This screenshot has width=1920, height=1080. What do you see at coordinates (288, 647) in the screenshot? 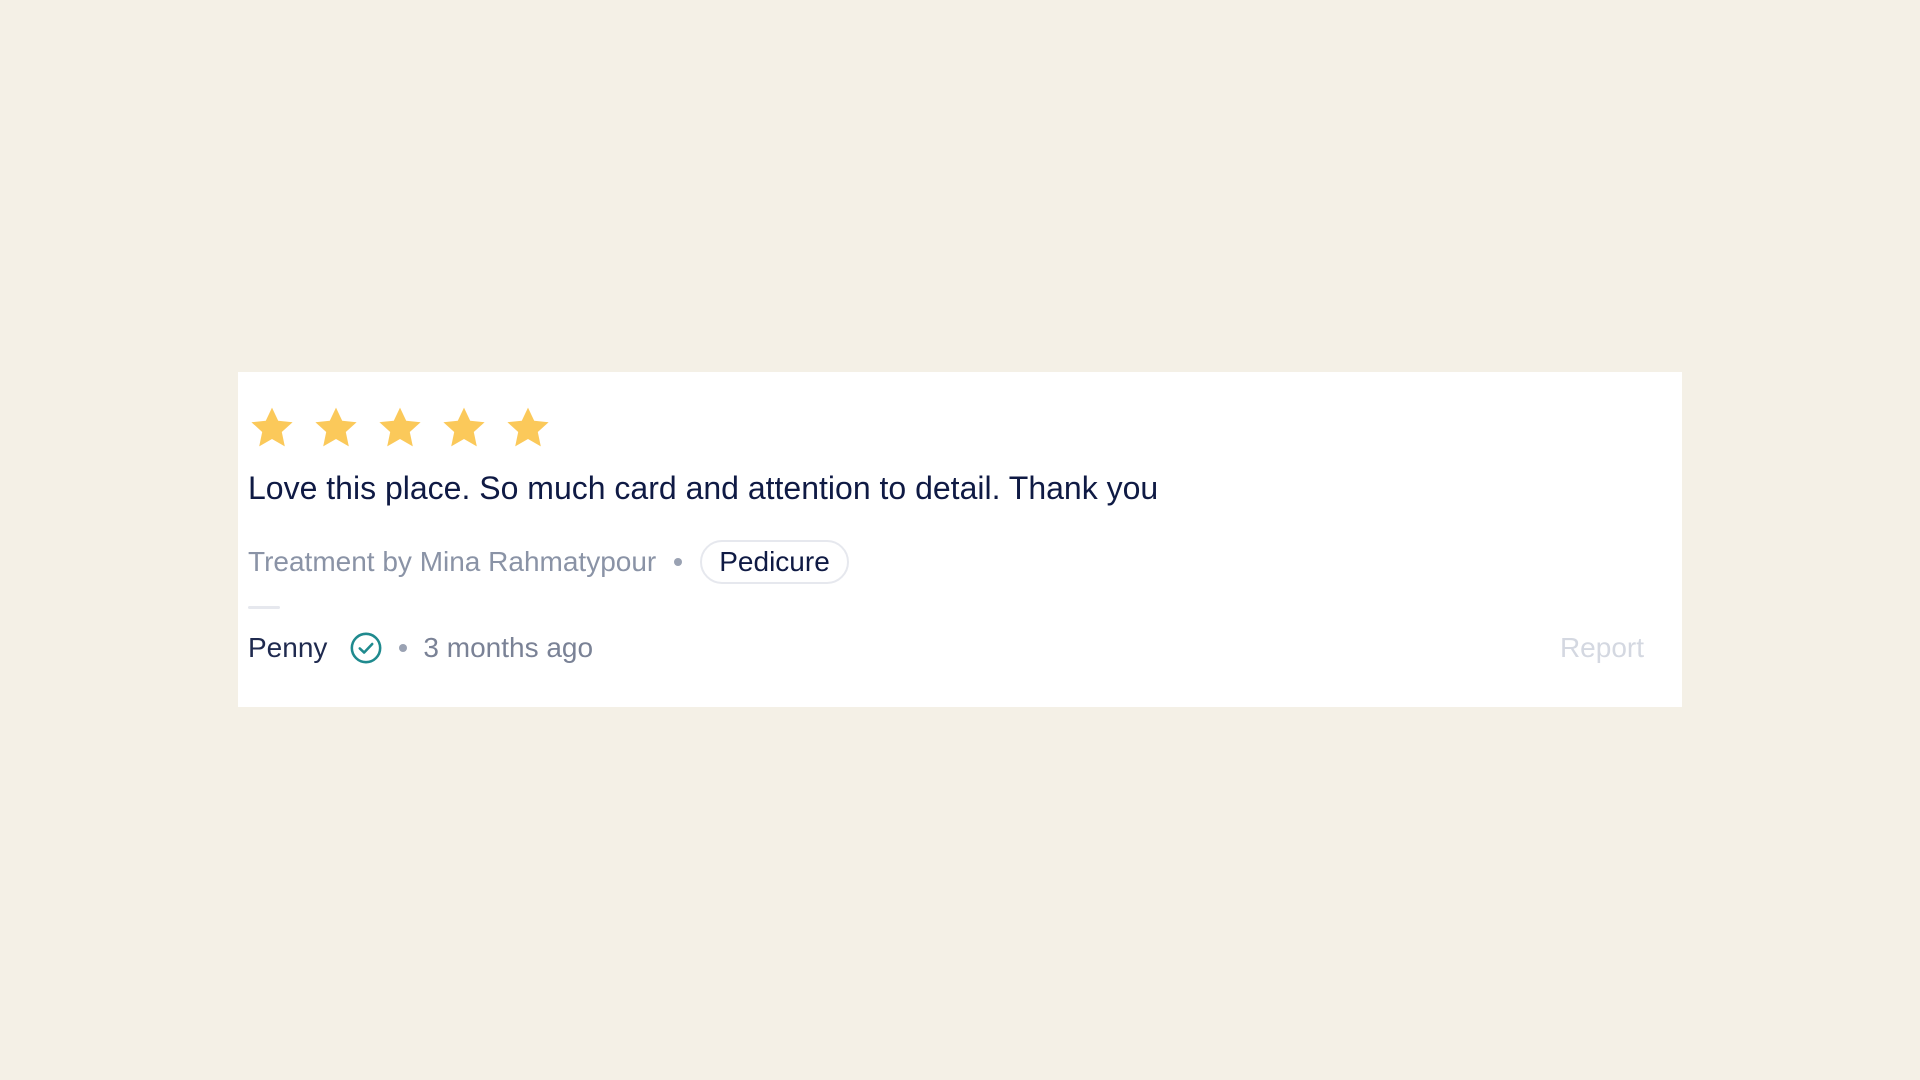
I see `author-name: Penny` at bounding box center [288, 647].